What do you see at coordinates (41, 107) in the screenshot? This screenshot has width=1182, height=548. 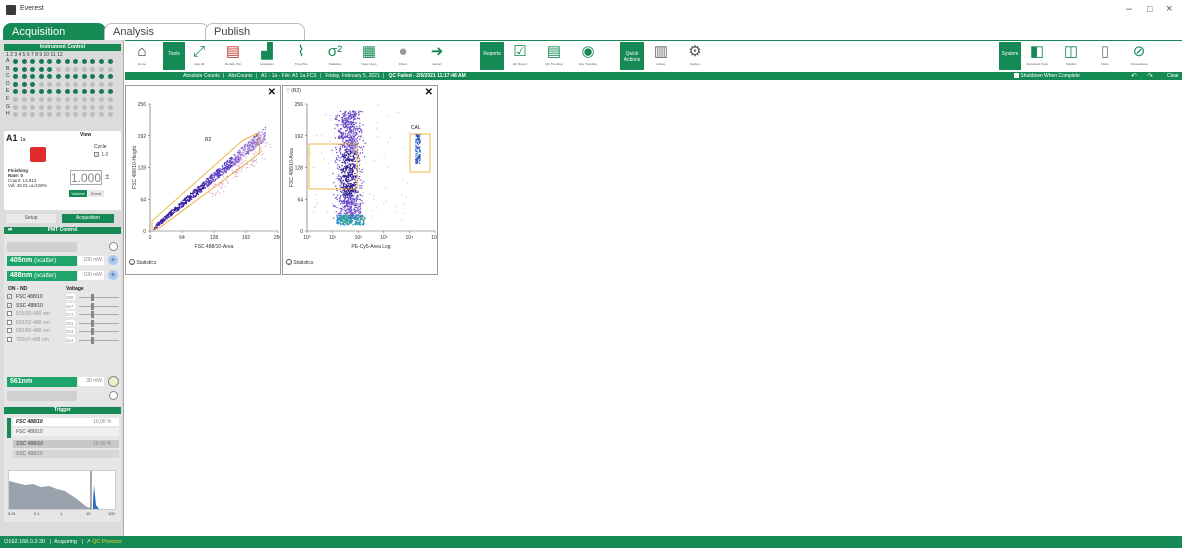 I see `well-G4` at bounding box center [41, 107].